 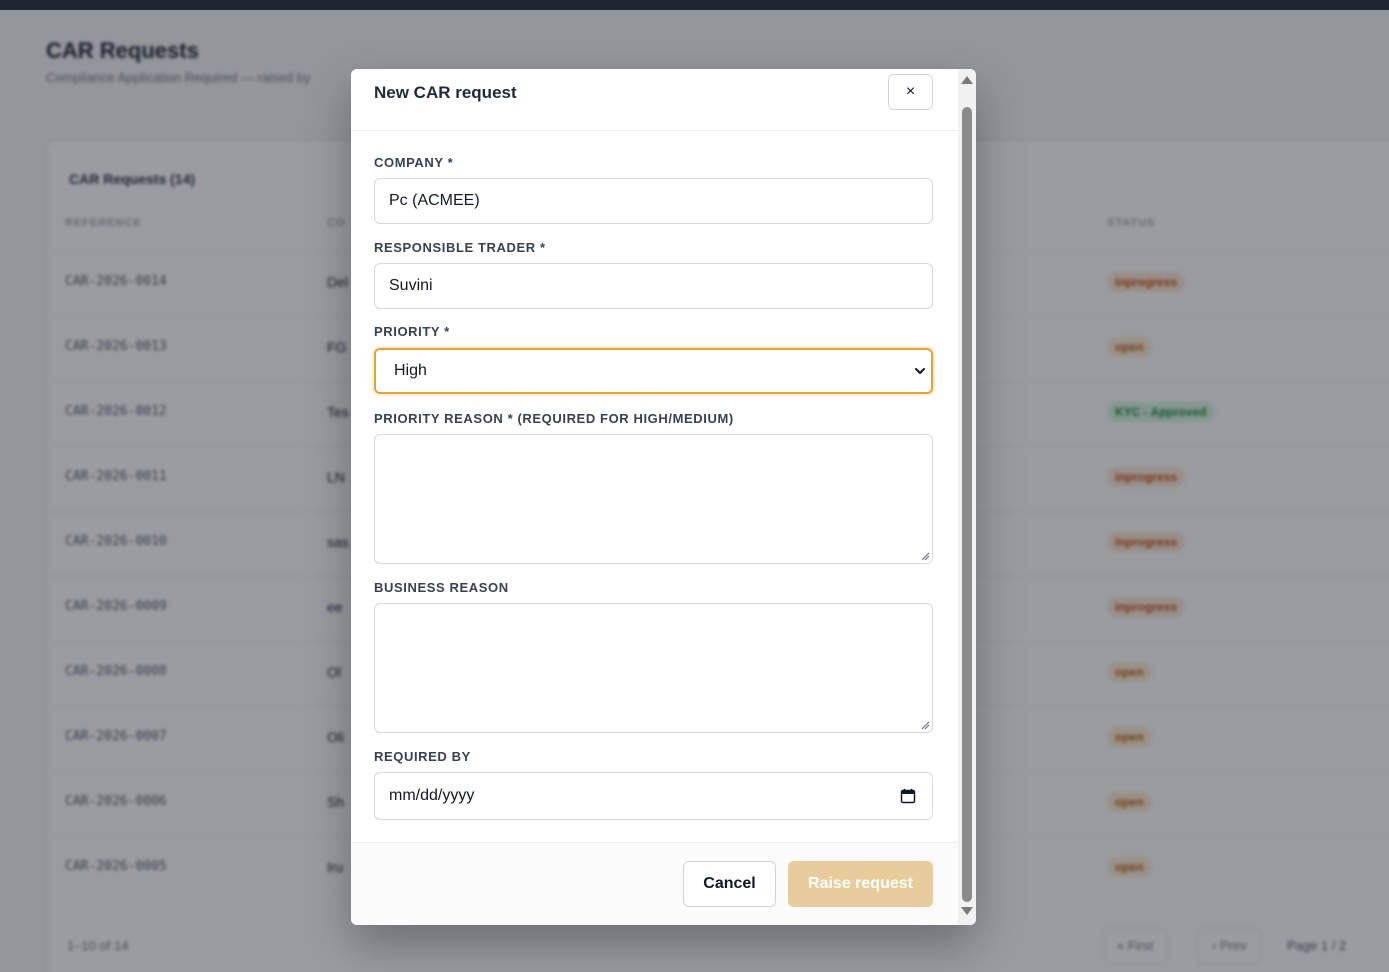 What do you see at coordinates (441, 587) in the screenshot?
I see `business-reason-label: BUSINESS REASON` at bounding box center [441, 587].